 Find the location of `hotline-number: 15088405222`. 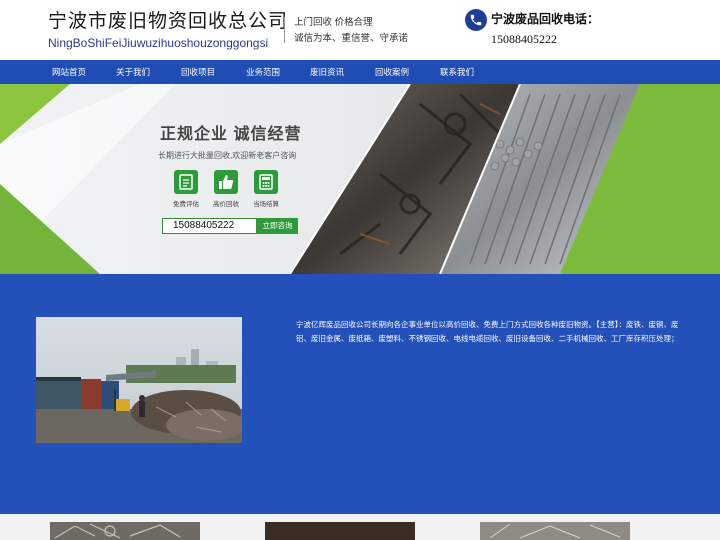

hotline-number: 15088405222 is located at coordinates (524, 39).